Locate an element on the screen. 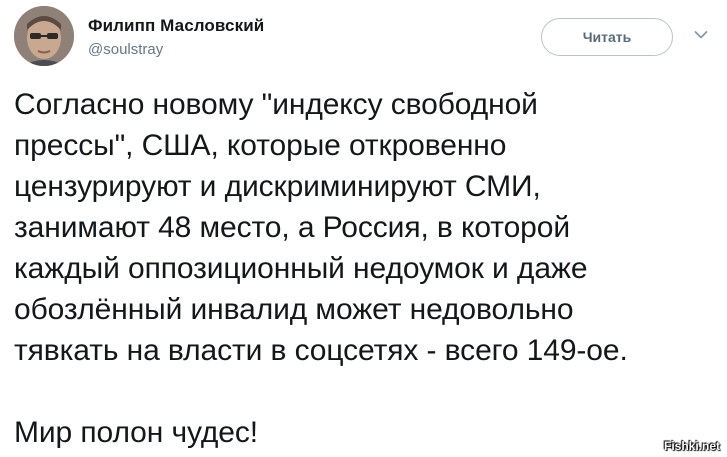 Image resolution: width=727 pixels, height=457 pixels. tweet-text-line: Согласно новому "индексу свободной is located at coordinates (276, 104).